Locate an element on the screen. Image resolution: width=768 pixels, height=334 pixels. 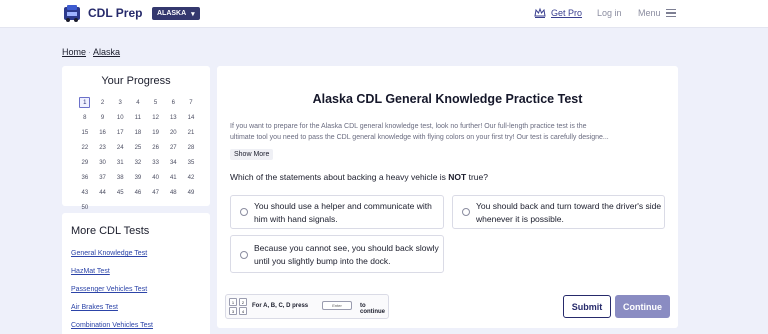
breadcrumb-home: Home is located at coordinates (74, 52).